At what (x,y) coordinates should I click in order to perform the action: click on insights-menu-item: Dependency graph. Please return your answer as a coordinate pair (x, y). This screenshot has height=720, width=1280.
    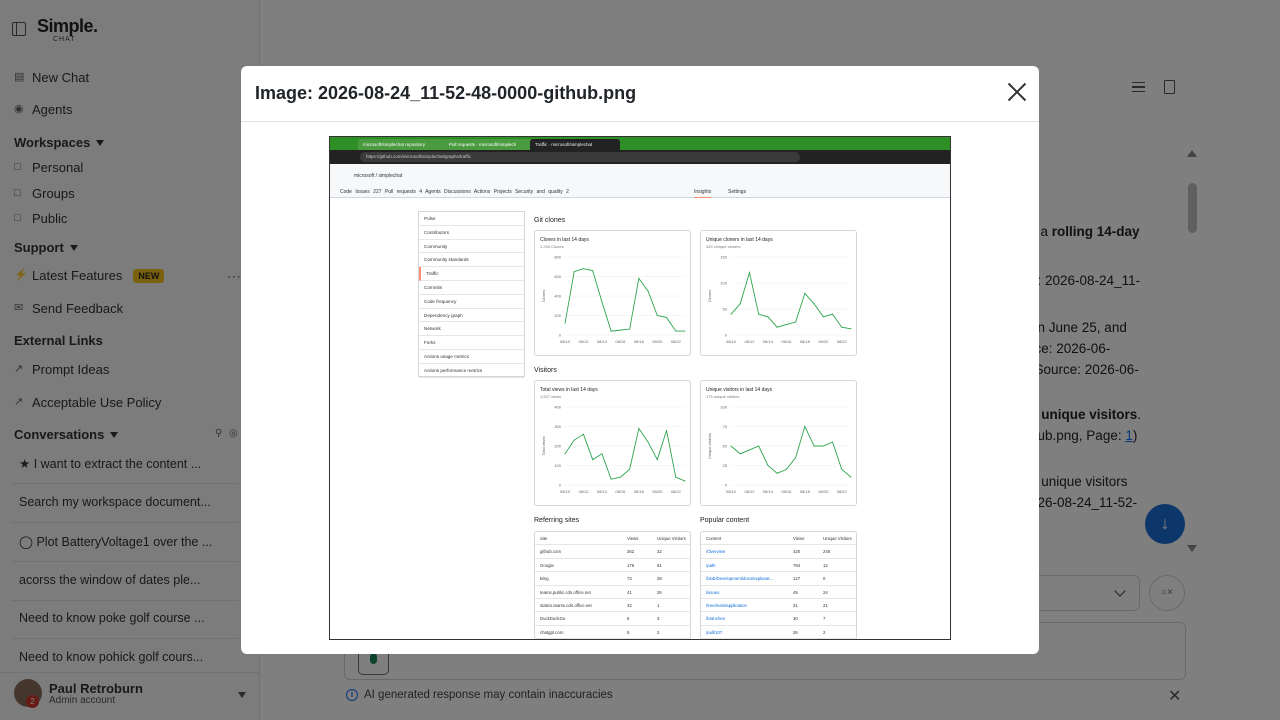
    Looking at the image, I should click on (471, 316).